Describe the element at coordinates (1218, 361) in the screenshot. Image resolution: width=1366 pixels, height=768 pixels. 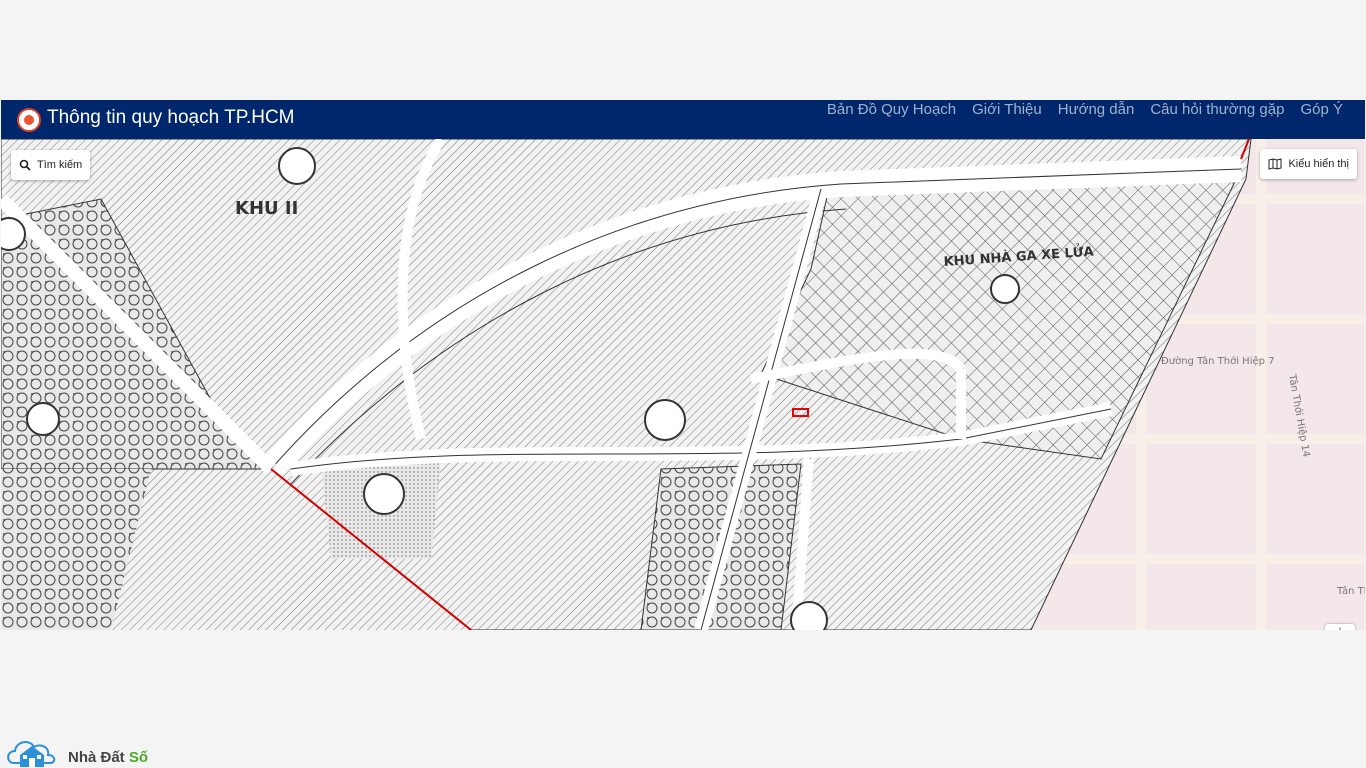
I see `label-street-tth7: Đường Tân Thới Hiệp 7` at that location.